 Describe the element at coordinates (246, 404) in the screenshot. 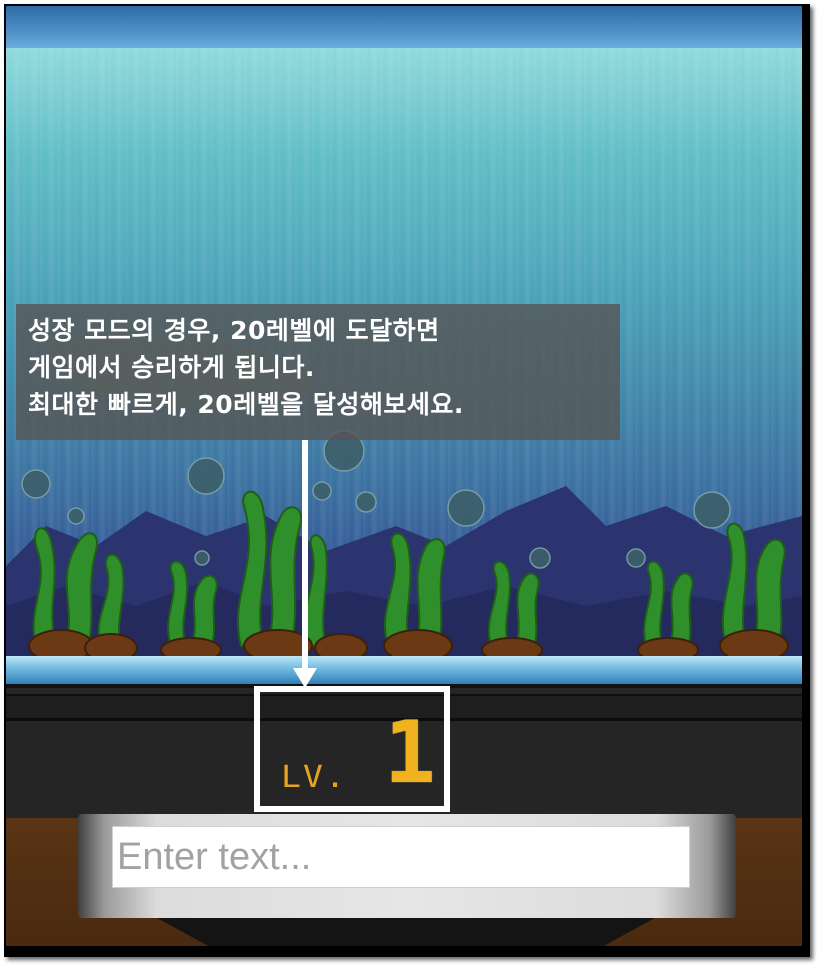

I see `tutorial-line-3: 최대한 빠르게, 20레벨을 달성해보세요.` at that location.